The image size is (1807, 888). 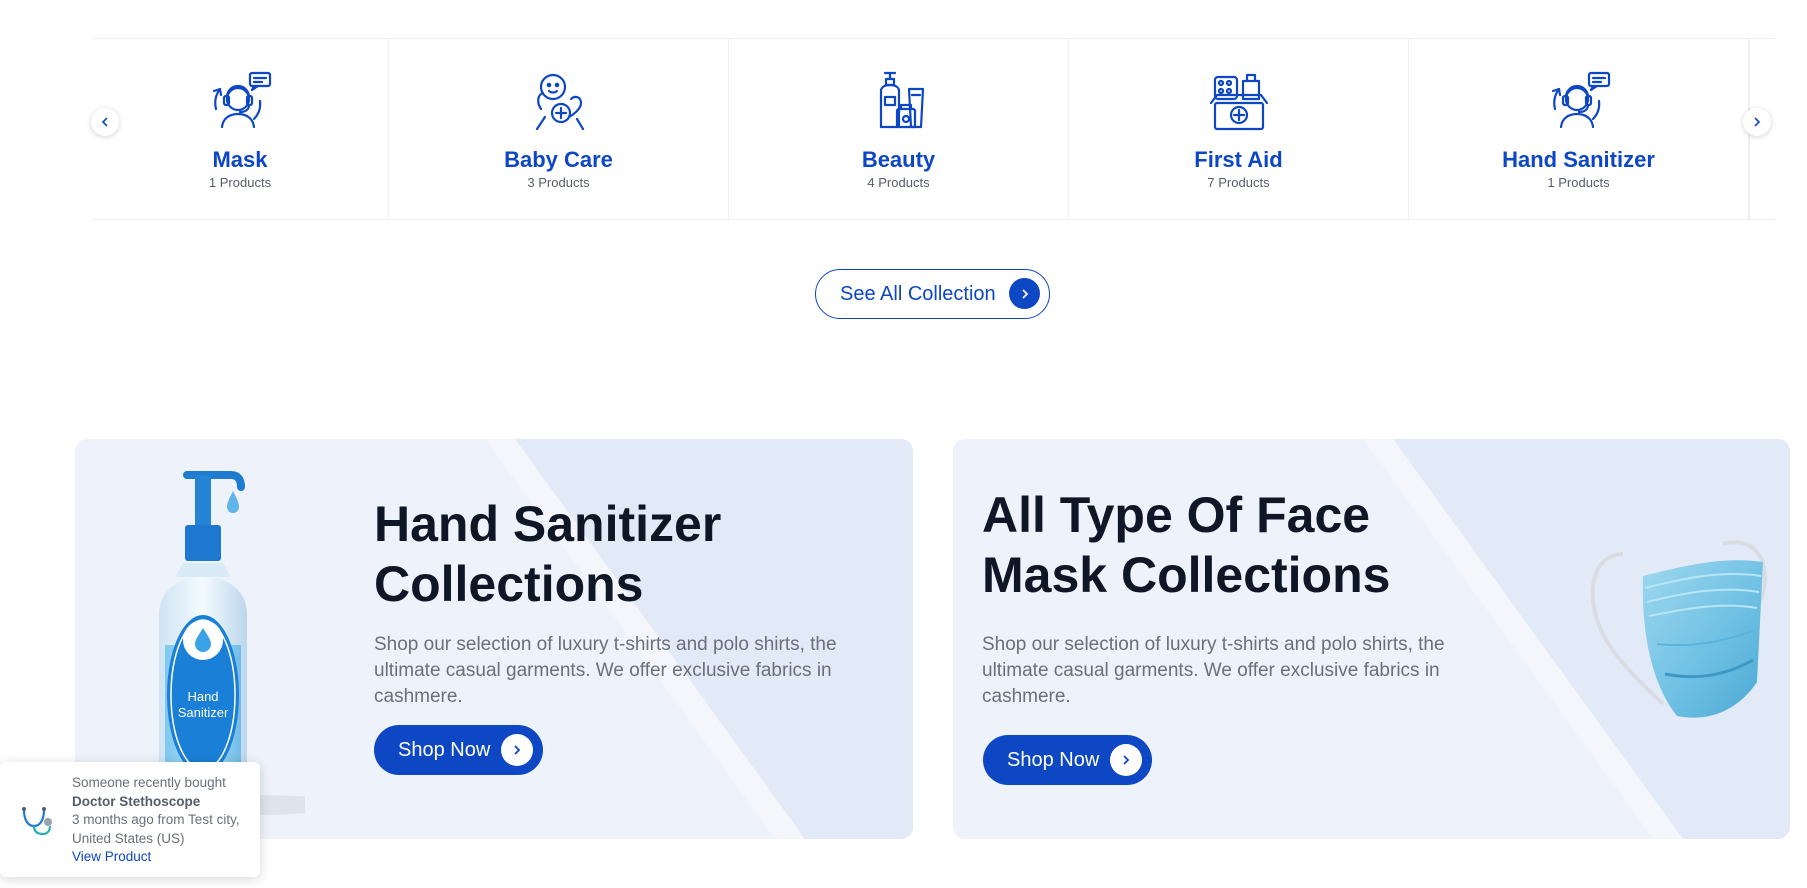 I want to click on bottle-label-line1: Hand, so click(x=202, y=696).